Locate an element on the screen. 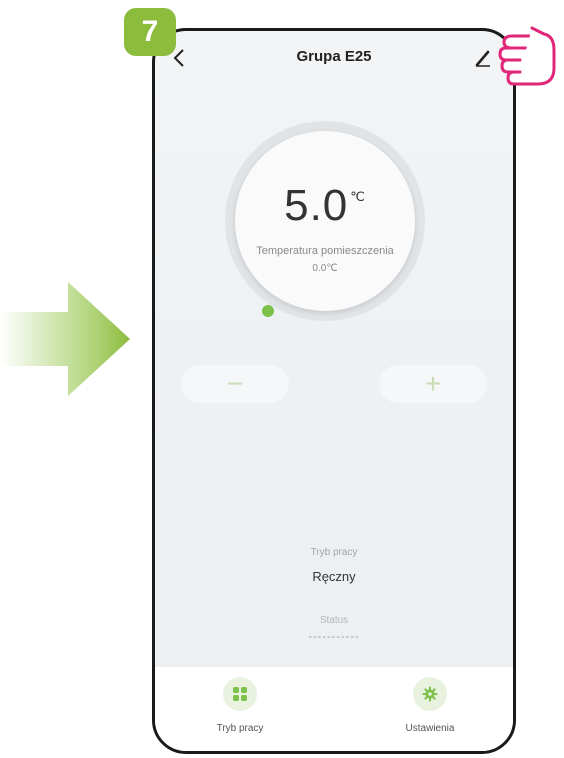 The width and height of the screenshot is (564, 758). bottom-nav: Tryb pracy Ustawienia is located at coordinates (334, 709).